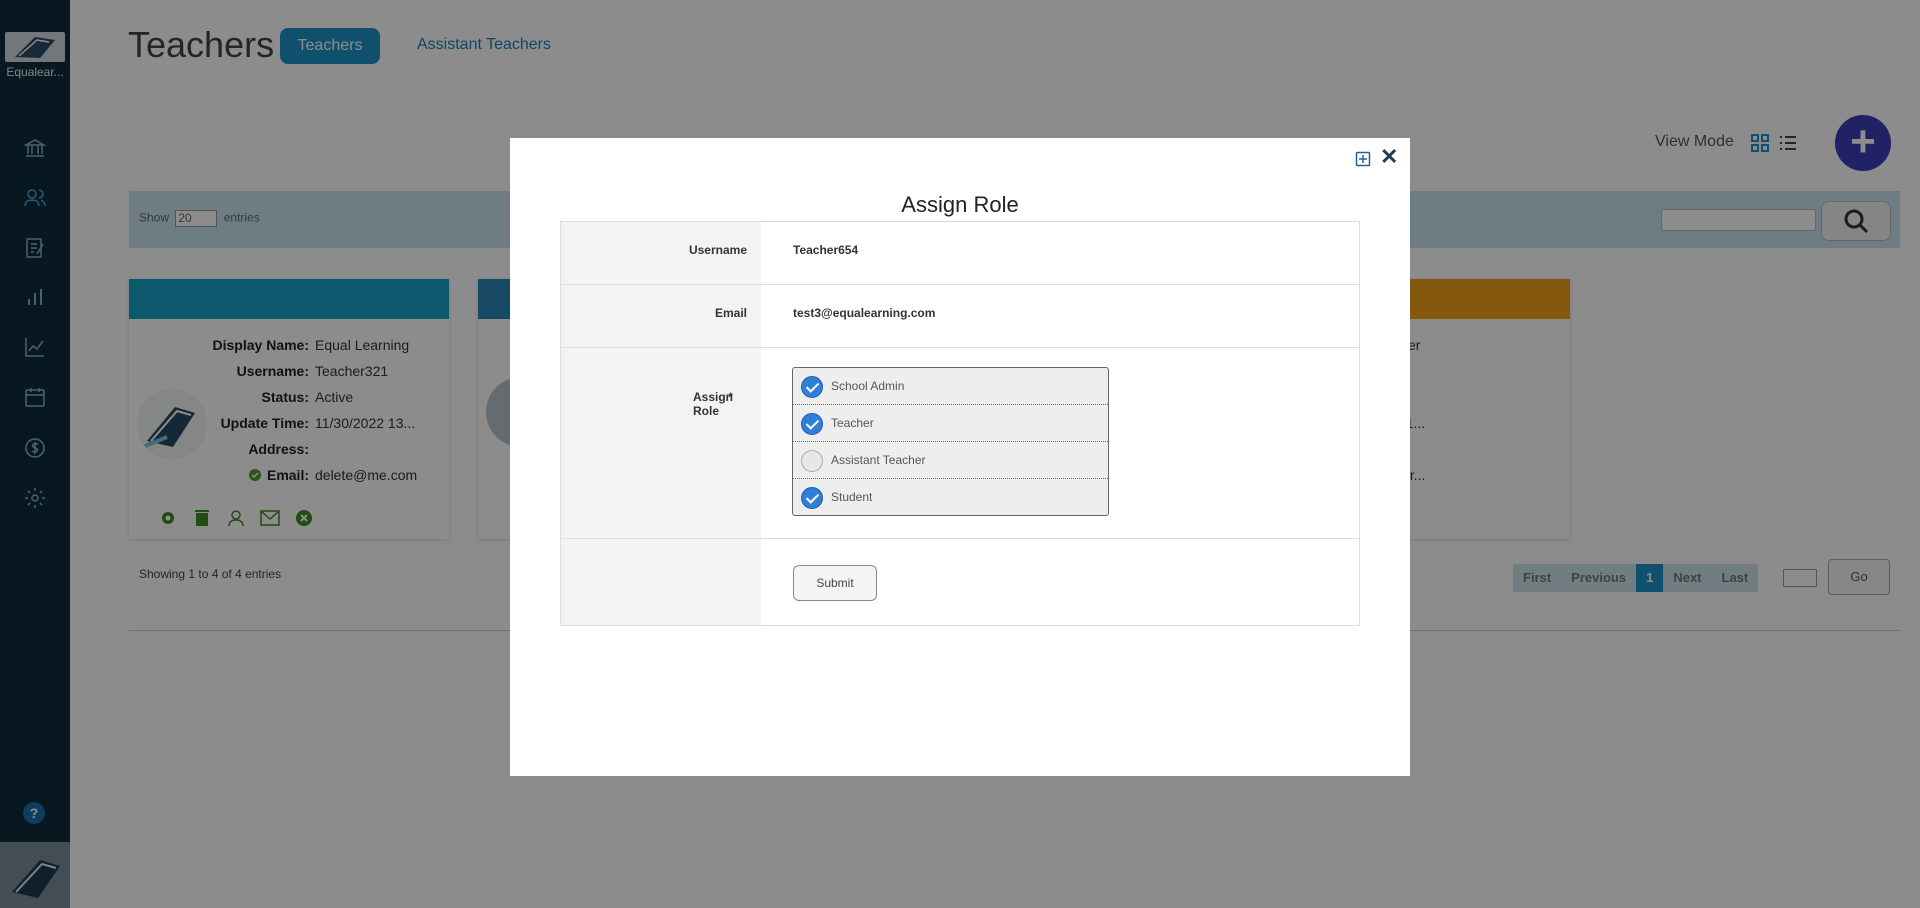  Describe the element at coordinates (826, 250) in the screenshot. I see `username-value: Teacher654` at that location.